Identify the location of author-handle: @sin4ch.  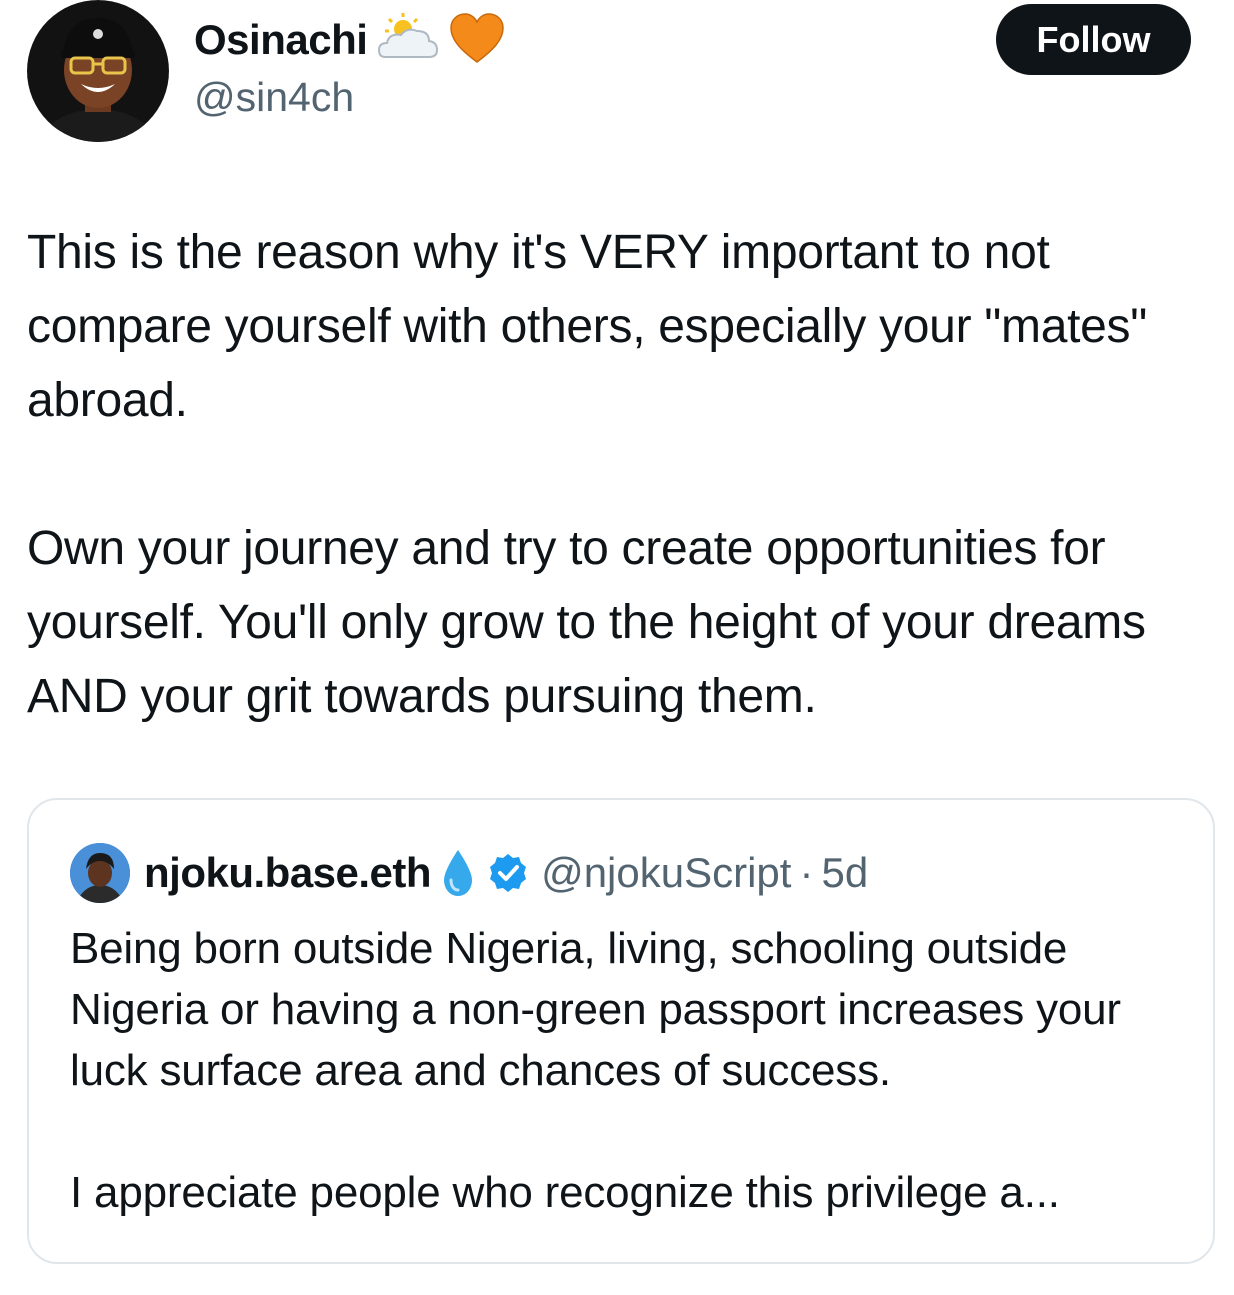
(274, 97).